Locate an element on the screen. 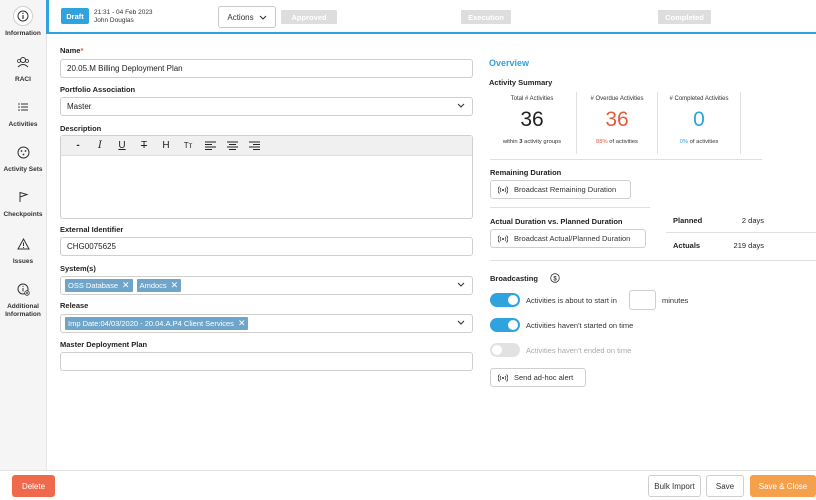 The width and height of the screenshot is (816, 500). footer: Delete Bulk Import Save Save & Close is located at coordinates (408, 485).